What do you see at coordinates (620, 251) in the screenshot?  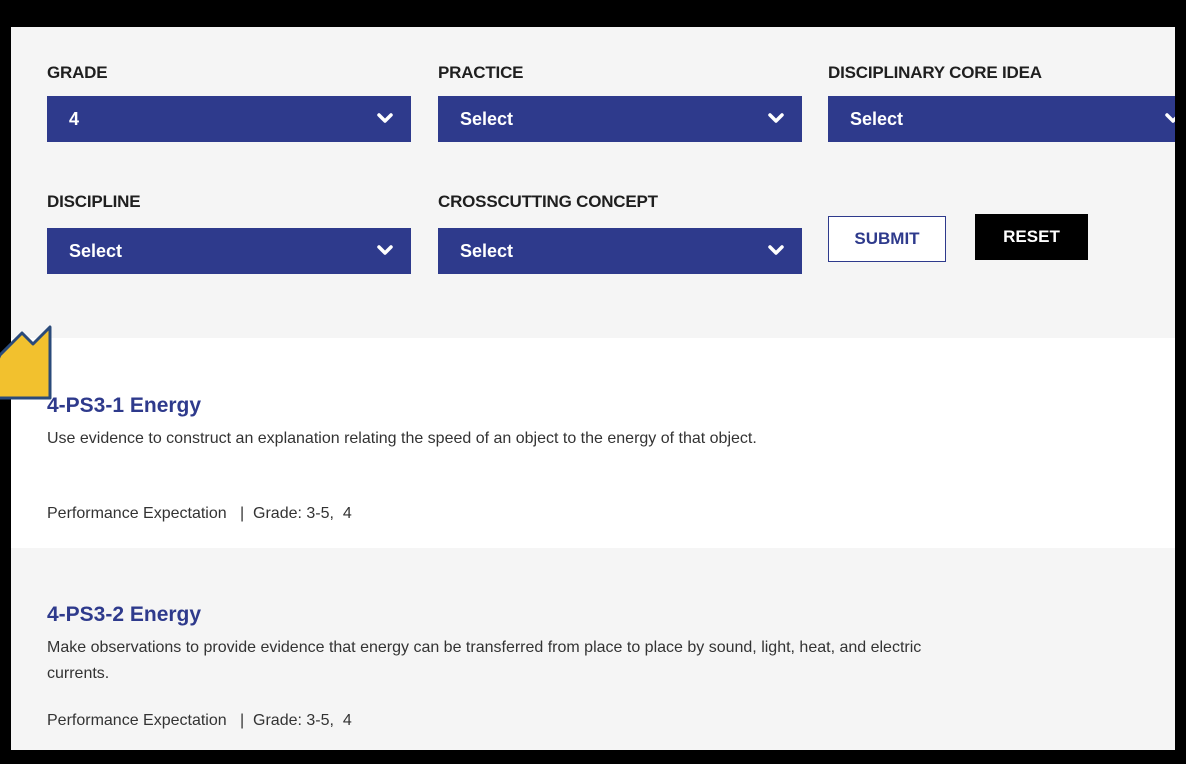 I see `crosscutting-select: Select` at bounding box center [620, 251].